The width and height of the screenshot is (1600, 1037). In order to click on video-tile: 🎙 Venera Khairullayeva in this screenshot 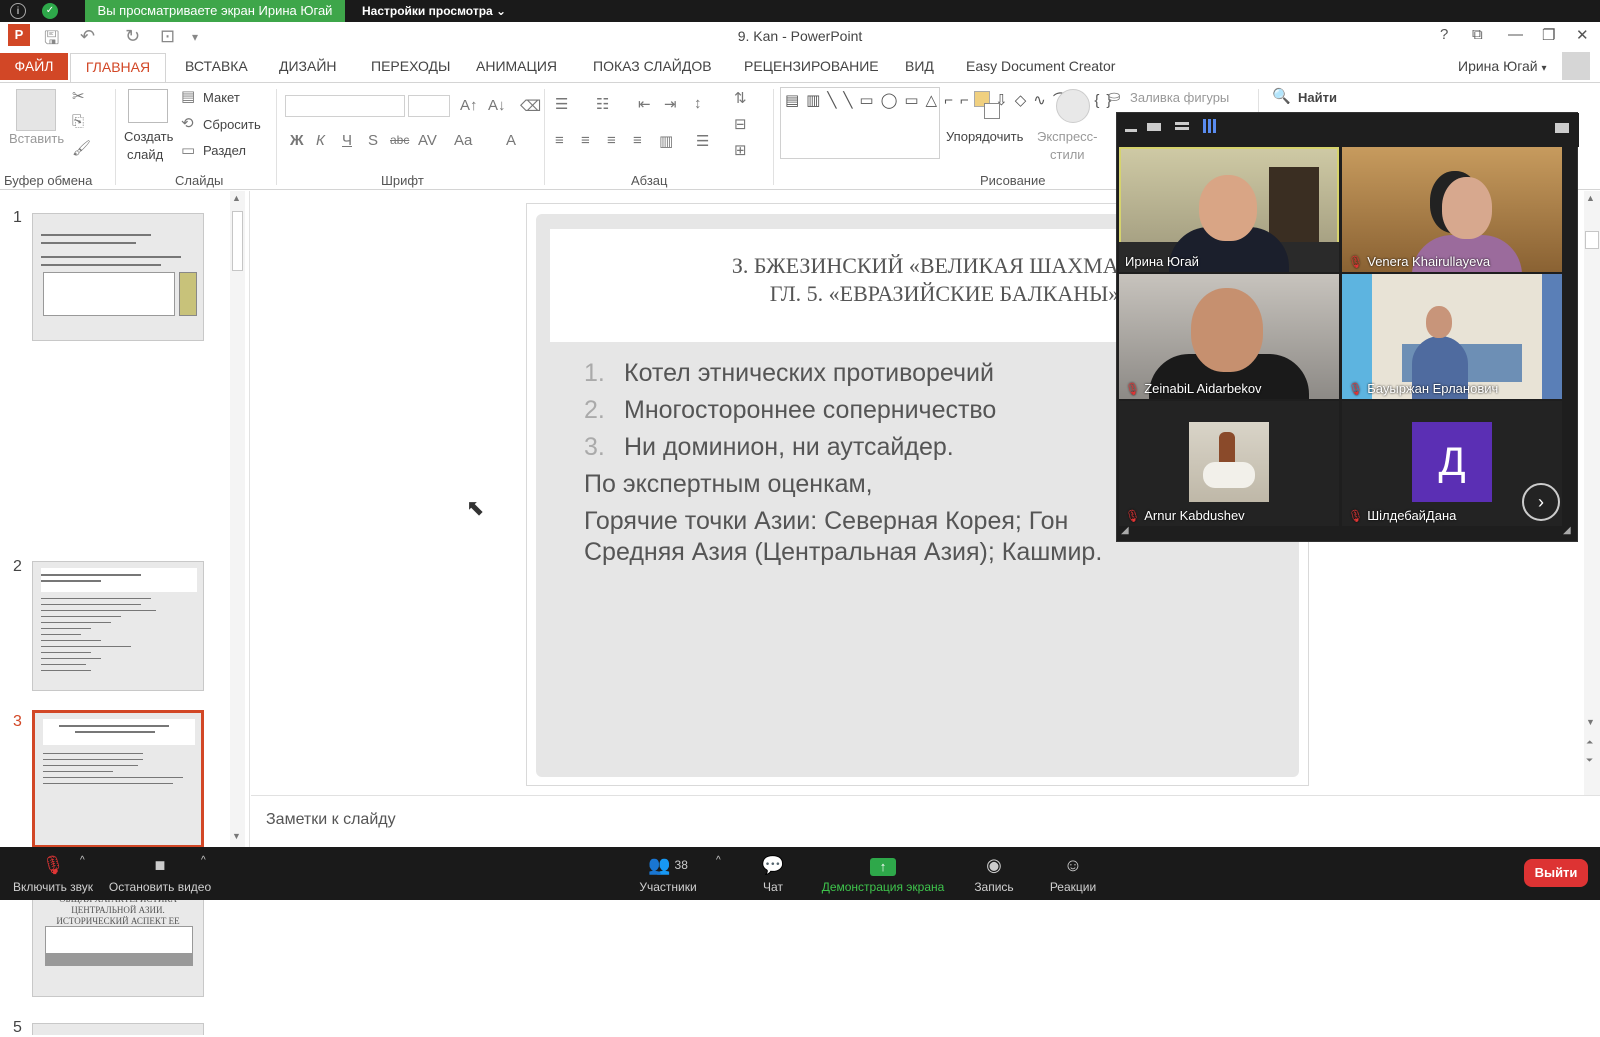, I will do `click(1452, 209)`.